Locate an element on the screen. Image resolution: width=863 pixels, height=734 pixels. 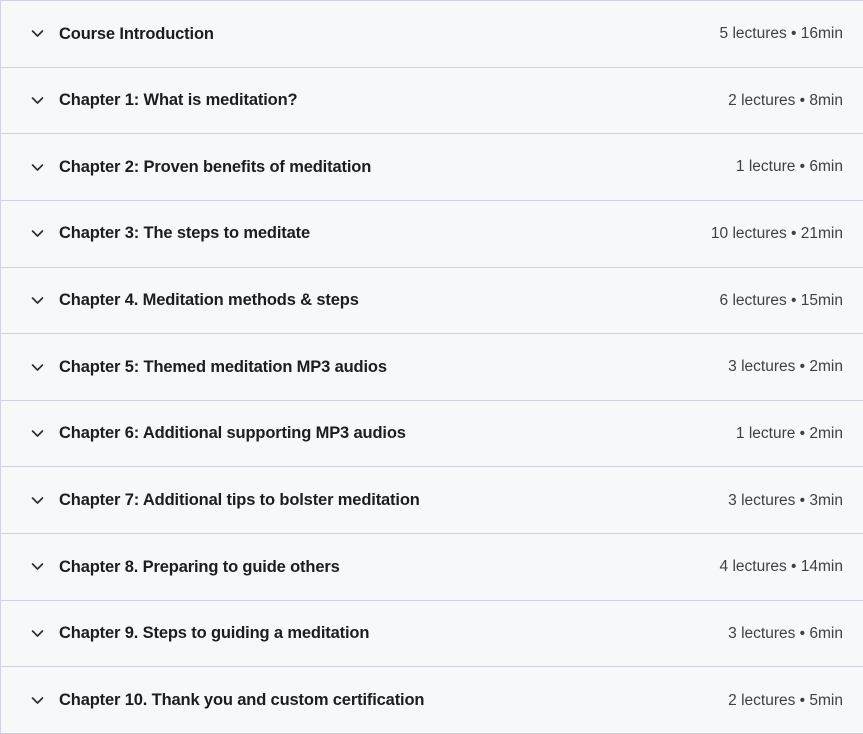
section-meta: 6 lectures • 15min is located at coordinates (781, 300).